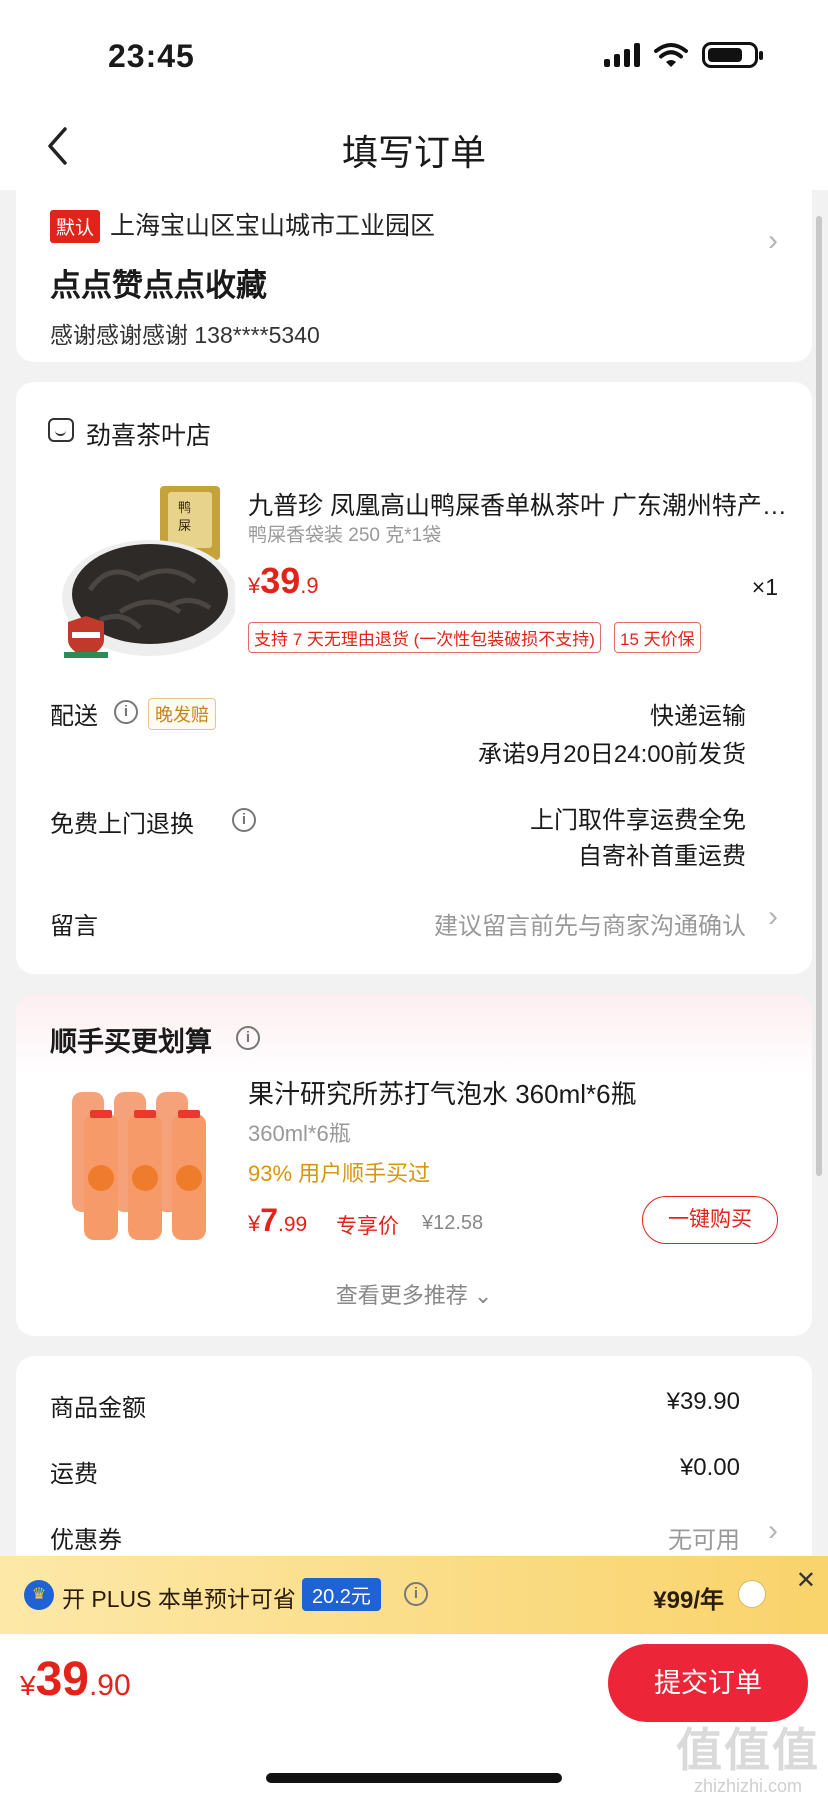 The width and height of the screenshot is (828, 1795). Describe the element at coordinates (522, 504) in the screenshot. I see `product-title: 九普珍 凤凰高山鸭屎香单枞茶叶 广东潮州特产单丛茶` at that location.